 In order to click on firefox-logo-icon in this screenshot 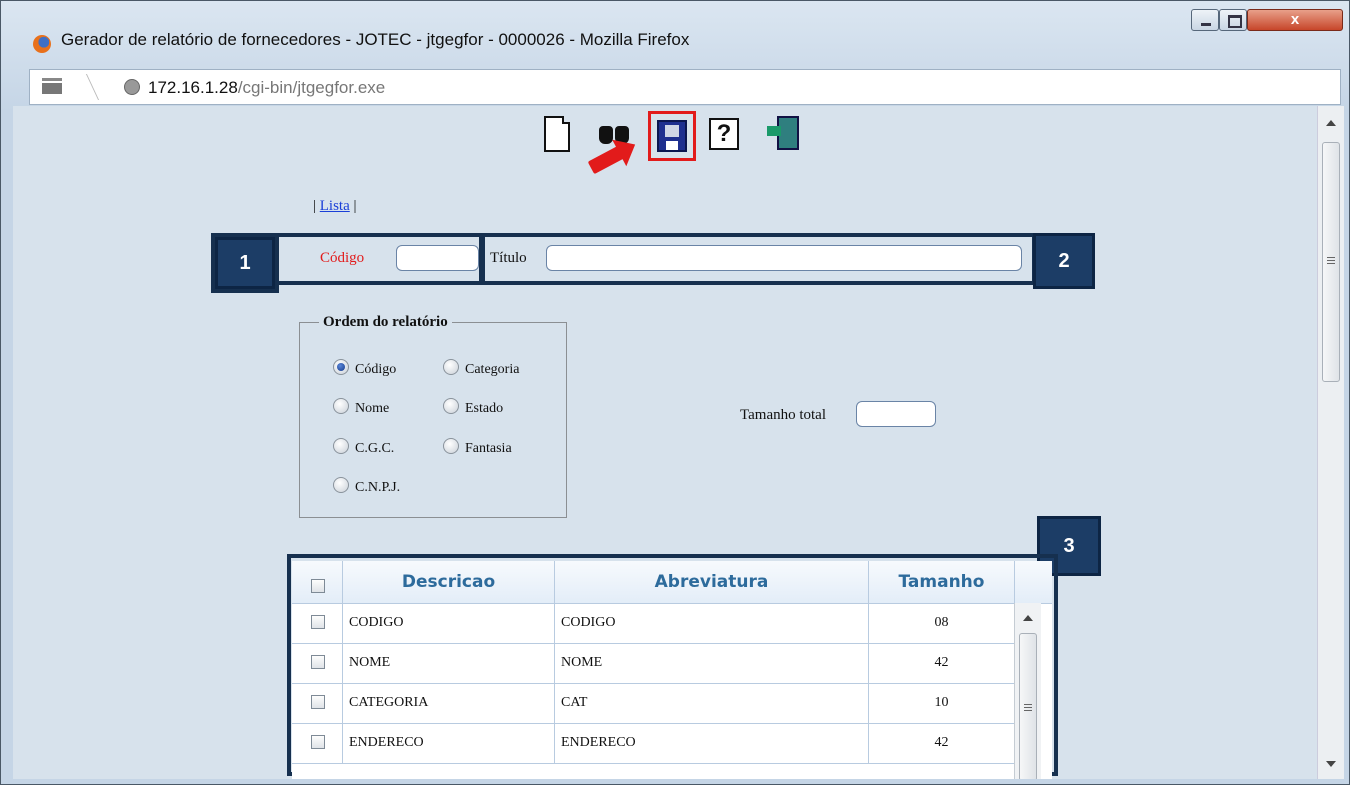, I will do `click(42, 44)`.